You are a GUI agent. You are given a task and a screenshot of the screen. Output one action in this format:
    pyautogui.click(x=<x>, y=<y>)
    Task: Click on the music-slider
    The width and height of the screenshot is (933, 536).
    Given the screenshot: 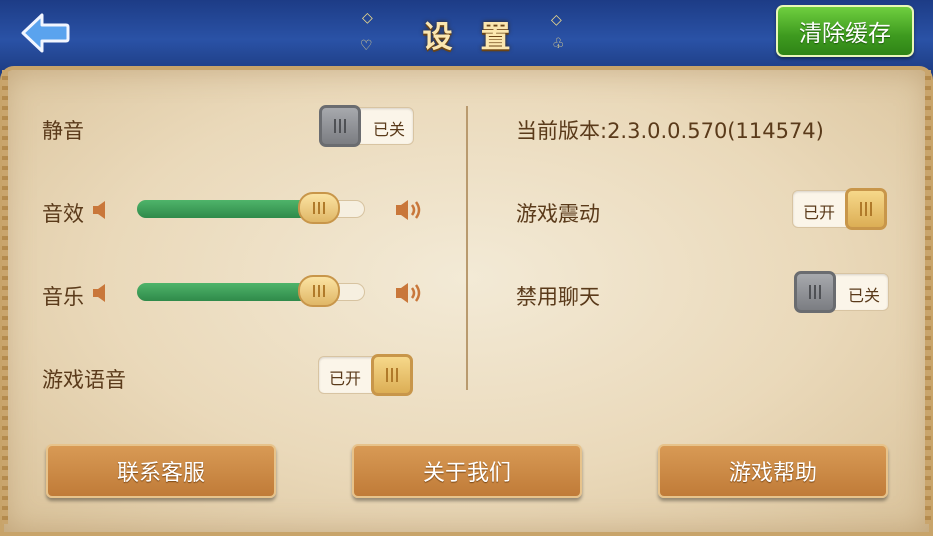 What is the action you would take?
    pyautogui.click(x=252, y=291)
    